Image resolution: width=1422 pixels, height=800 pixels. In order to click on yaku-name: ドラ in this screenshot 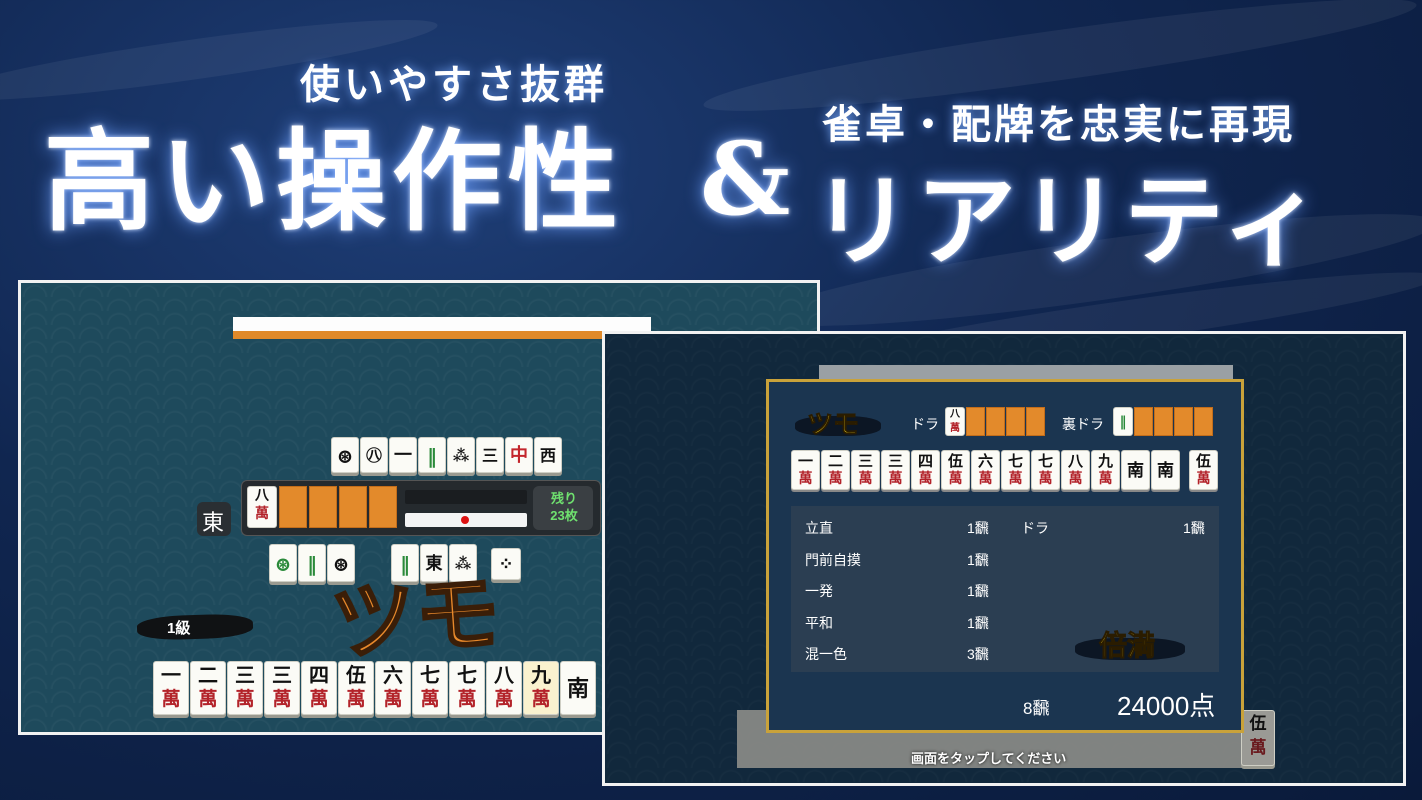, I will do `click(1035, 528)`.